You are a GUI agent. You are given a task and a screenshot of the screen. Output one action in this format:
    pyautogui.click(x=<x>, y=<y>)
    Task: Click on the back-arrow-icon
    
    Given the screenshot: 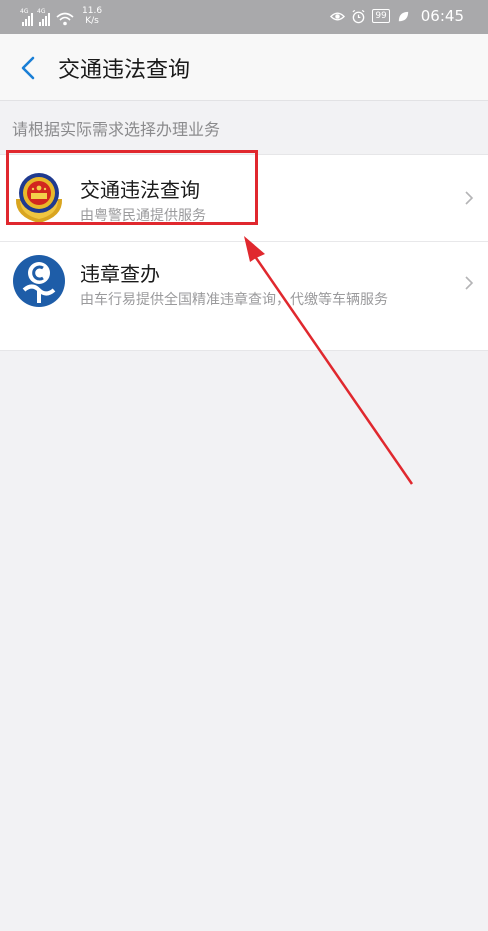 What is the action you would take?
    pyautogui.click(x=29, y=68)
    